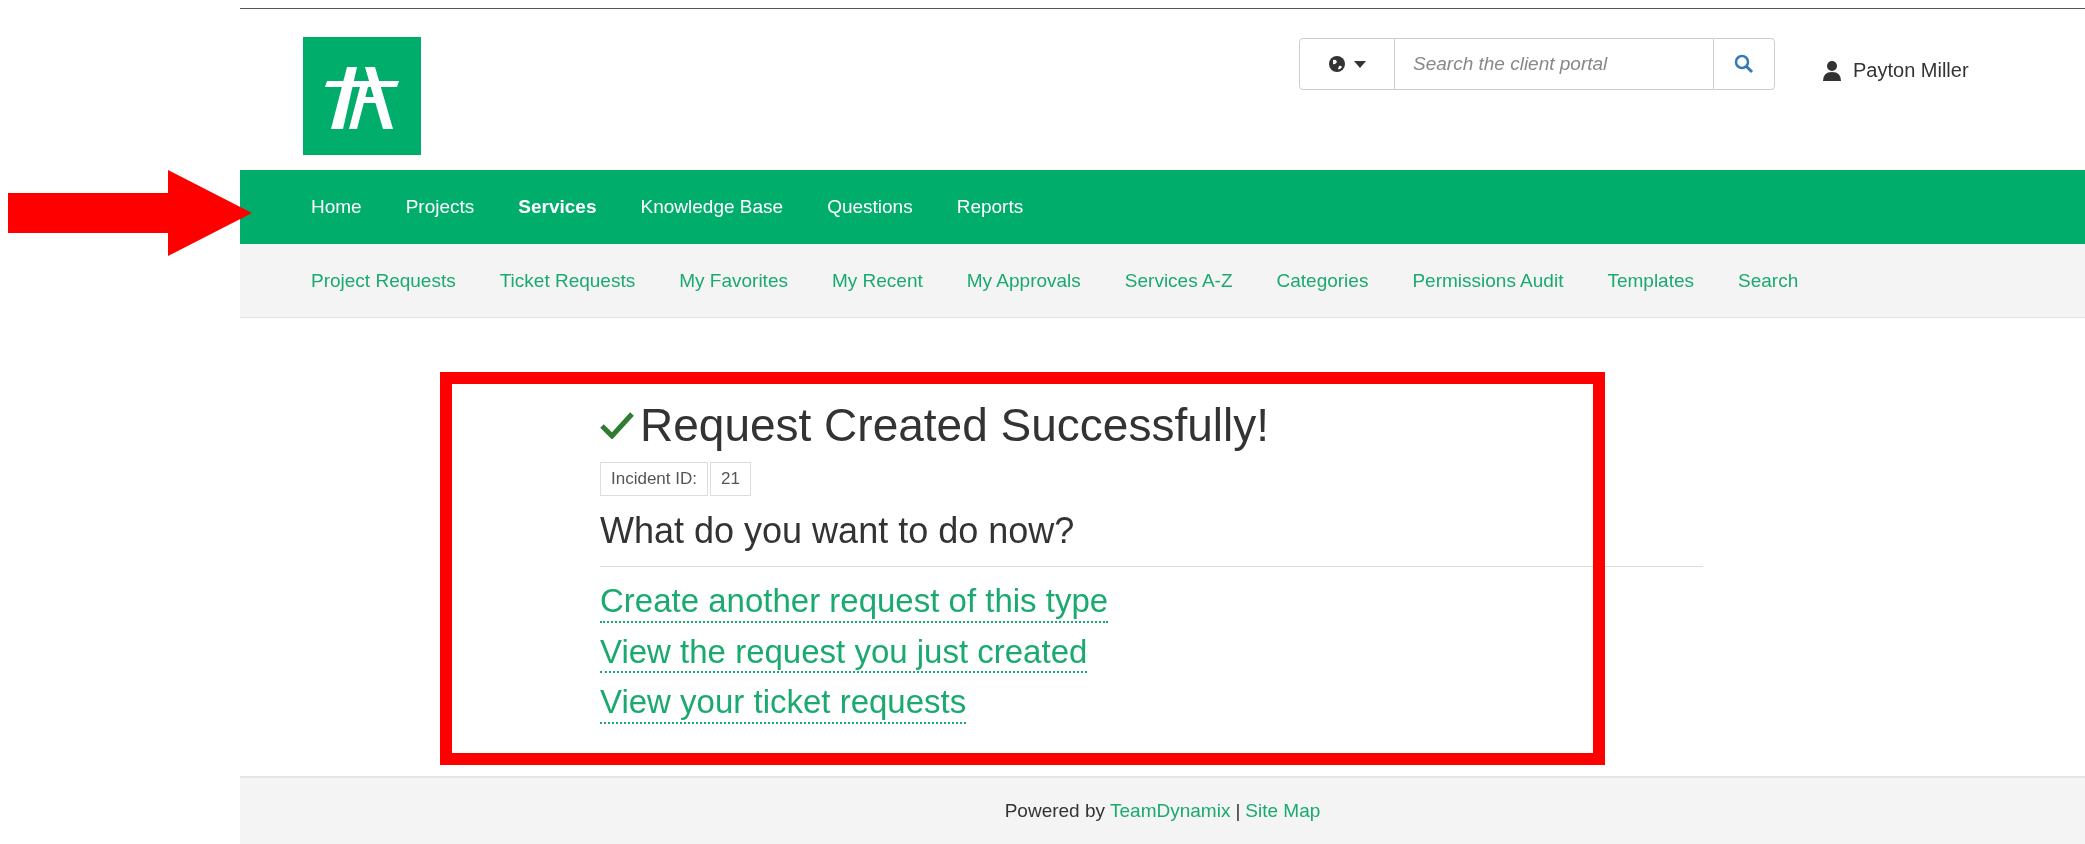 Image resolution: width=2085 pixels, height=844 pixels. What do you see at coordinates (1178, 280) in the screenshot?
I see `sub-nav-link: Services A-Z` at bounding box center [1178, 280].